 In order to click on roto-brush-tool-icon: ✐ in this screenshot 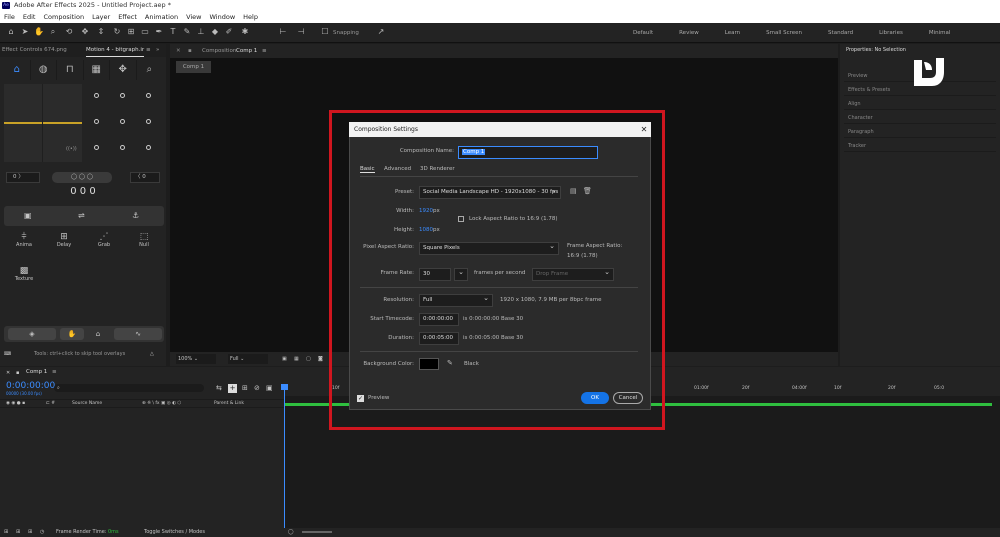, I will do `click(229, 32)`.